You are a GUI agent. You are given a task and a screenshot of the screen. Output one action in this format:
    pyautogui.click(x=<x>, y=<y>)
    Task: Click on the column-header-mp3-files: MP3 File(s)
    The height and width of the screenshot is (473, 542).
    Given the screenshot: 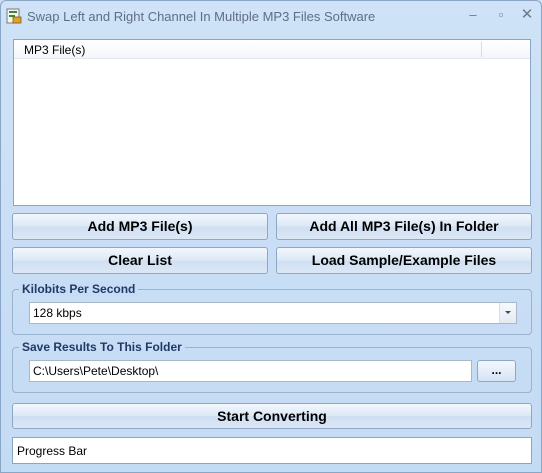 What is the action you would take?
    pyautogui.click(x=54, y=50)
    